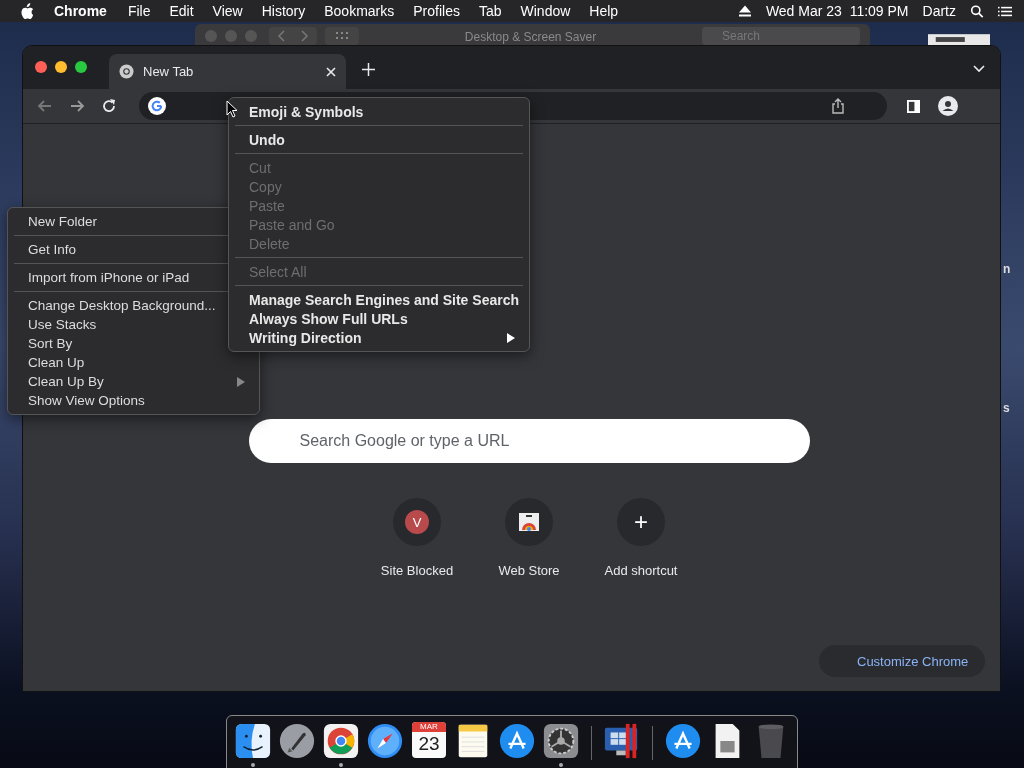 This screenshot has width=1024, height=768. Describe the element at coordinates (109, 106) in the screenshot. I see `reload-icon` at that location.